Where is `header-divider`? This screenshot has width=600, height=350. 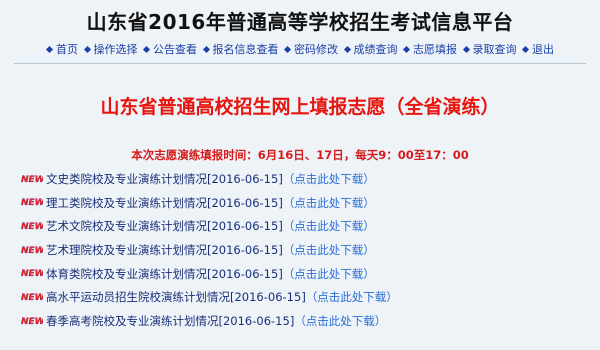 header-divider is located at coordinates (300, 63).